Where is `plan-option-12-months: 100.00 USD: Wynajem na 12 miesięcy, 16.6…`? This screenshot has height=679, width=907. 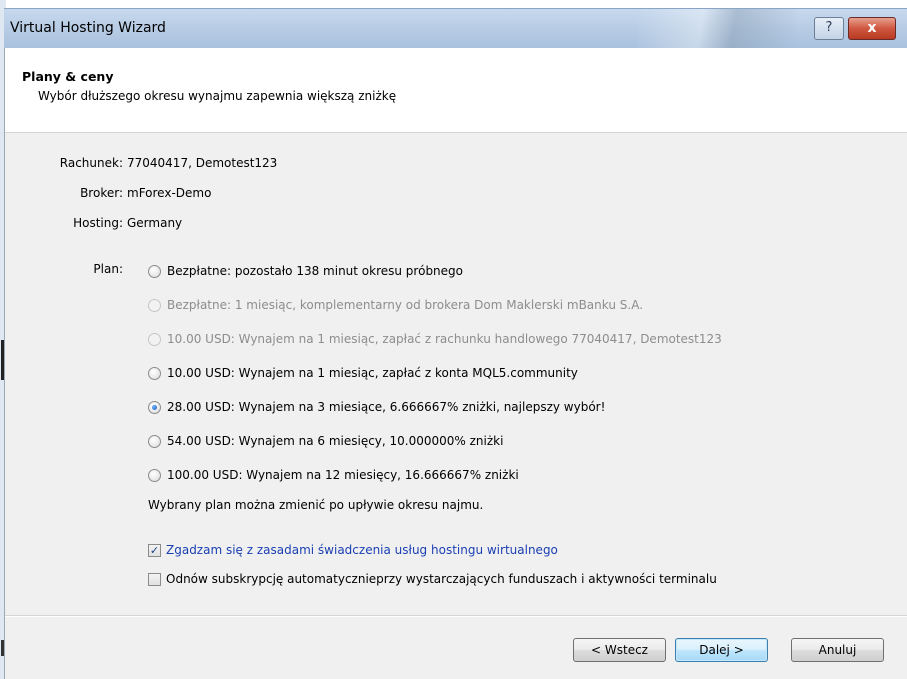 plan-option-12-months: 100.00 USD: Wynajem na 12 miesięcy, 16.6… is located at coordinates (333, 475).